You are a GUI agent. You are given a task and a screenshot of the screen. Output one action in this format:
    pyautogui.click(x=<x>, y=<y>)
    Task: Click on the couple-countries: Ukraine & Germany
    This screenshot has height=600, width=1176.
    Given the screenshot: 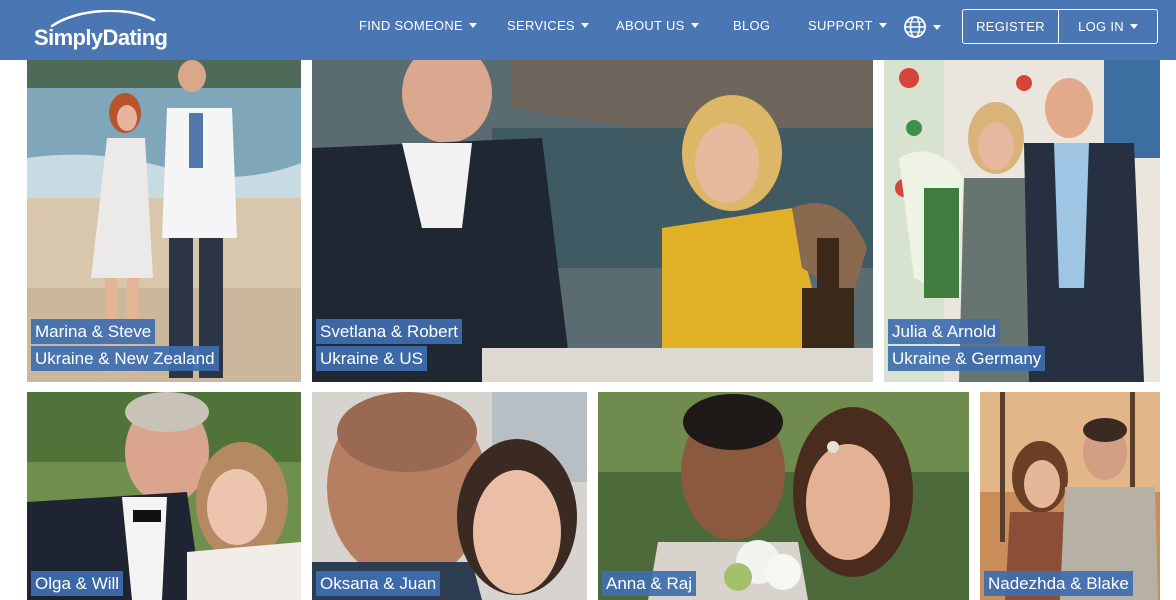 What is the action you would take?
    pyautogui.click(x=967, y=358)
    